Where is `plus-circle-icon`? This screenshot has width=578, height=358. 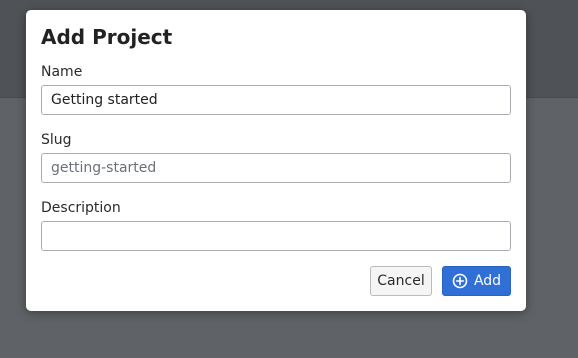
plus-circle-icon is located at coordinates (460, 281).